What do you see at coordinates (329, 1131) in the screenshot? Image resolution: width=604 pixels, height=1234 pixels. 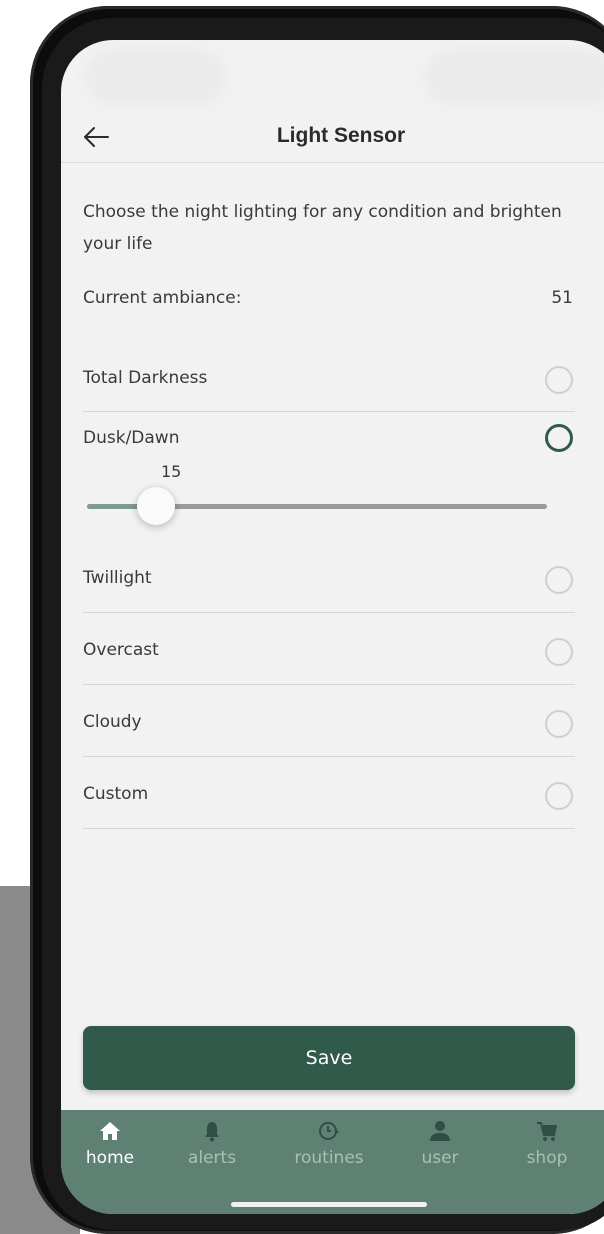 I see `clock-icon` at bounding box center [329, 1131].